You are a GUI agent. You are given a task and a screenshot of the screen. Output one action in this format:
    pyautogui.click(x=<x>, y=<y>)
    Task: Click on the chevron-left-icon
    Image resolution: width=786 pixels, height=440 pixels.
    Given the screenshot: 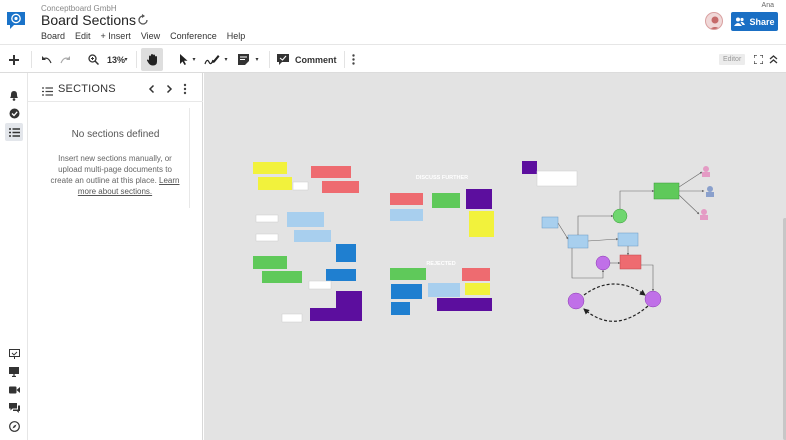 What is the action you would take?
    pyautogui.click(x=151, y=89)
    